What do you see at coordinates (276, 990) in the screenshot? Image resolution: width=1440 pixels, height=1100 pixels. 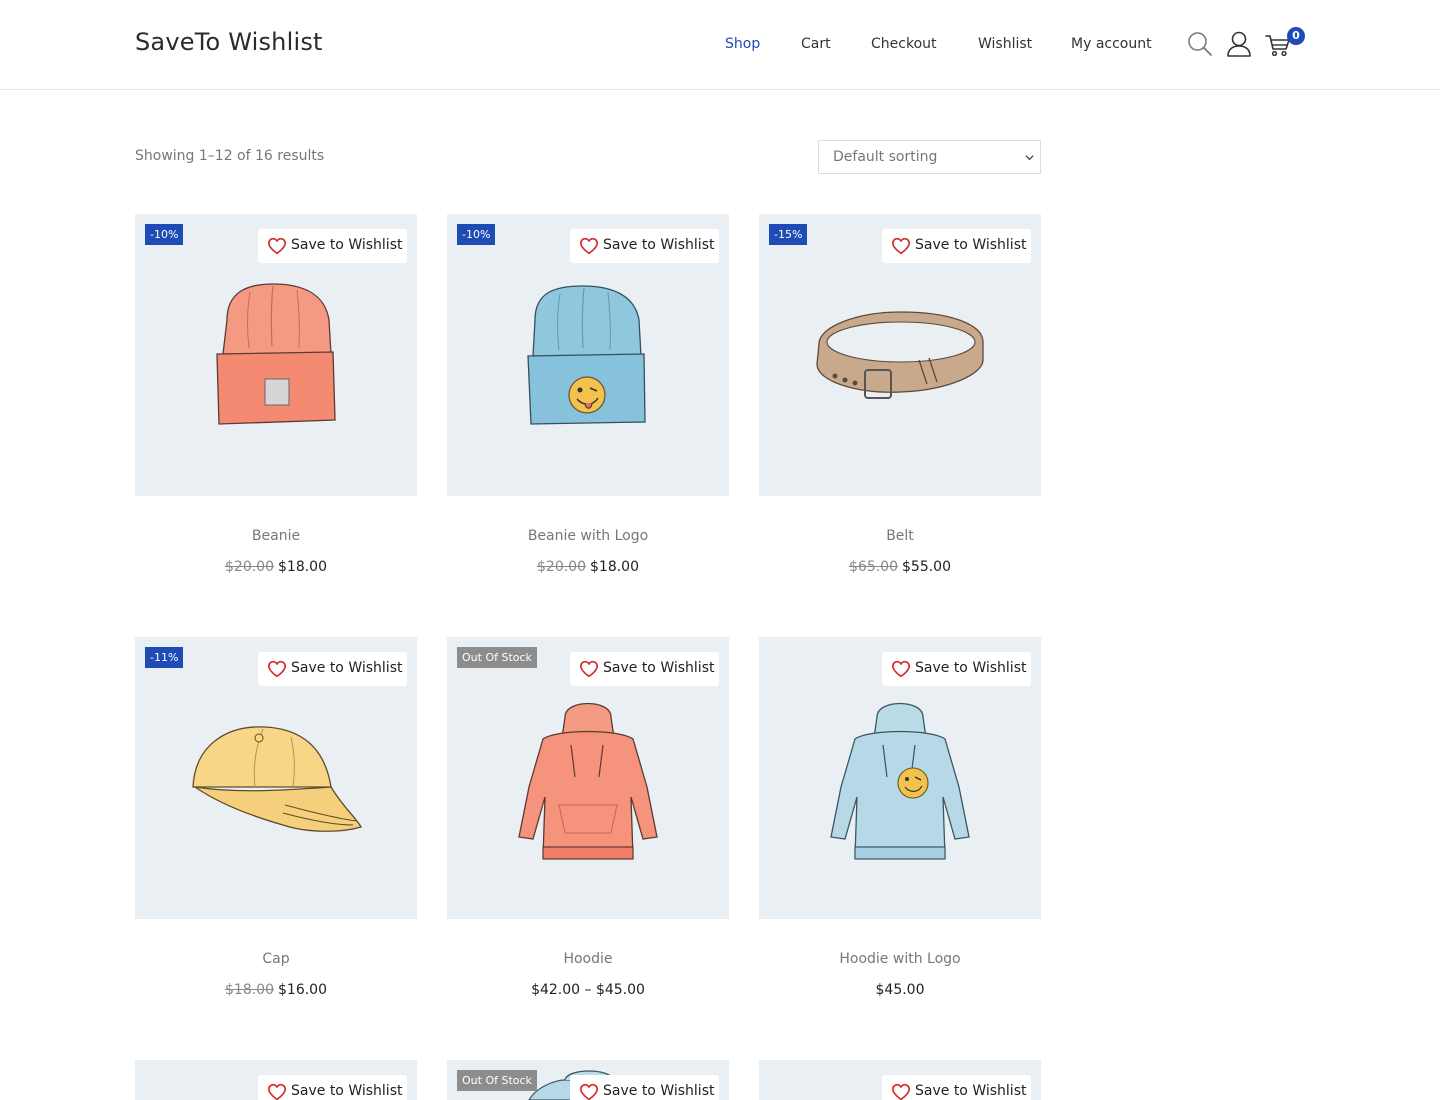 I see `product-price: $18.00 $16.00` at bounding box center [276, 990].